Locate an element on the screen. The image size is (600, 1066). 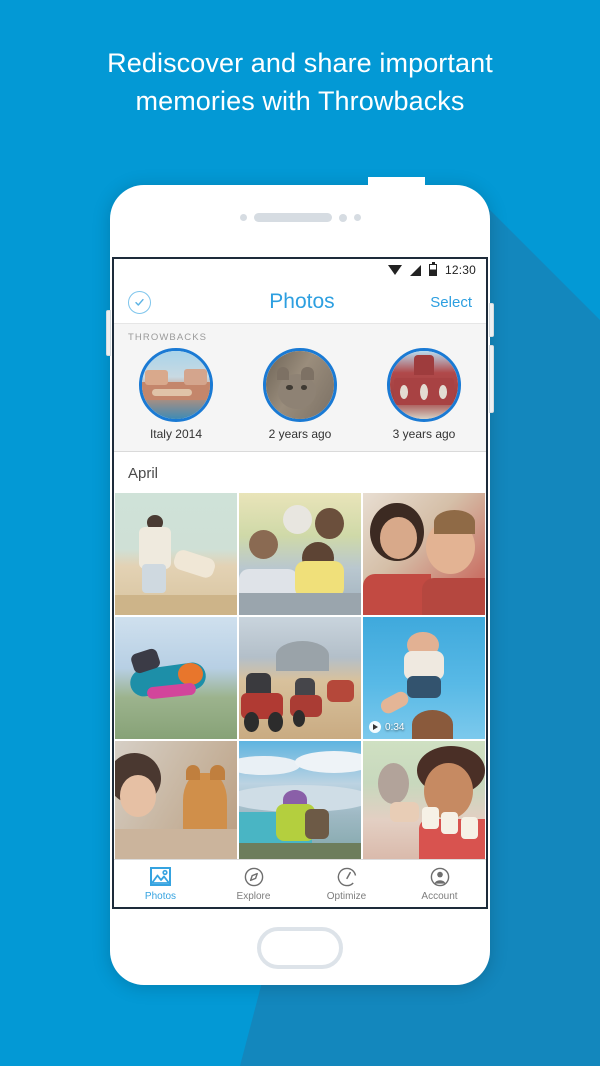
check-circle-icon is located at coordinates (139, 302).